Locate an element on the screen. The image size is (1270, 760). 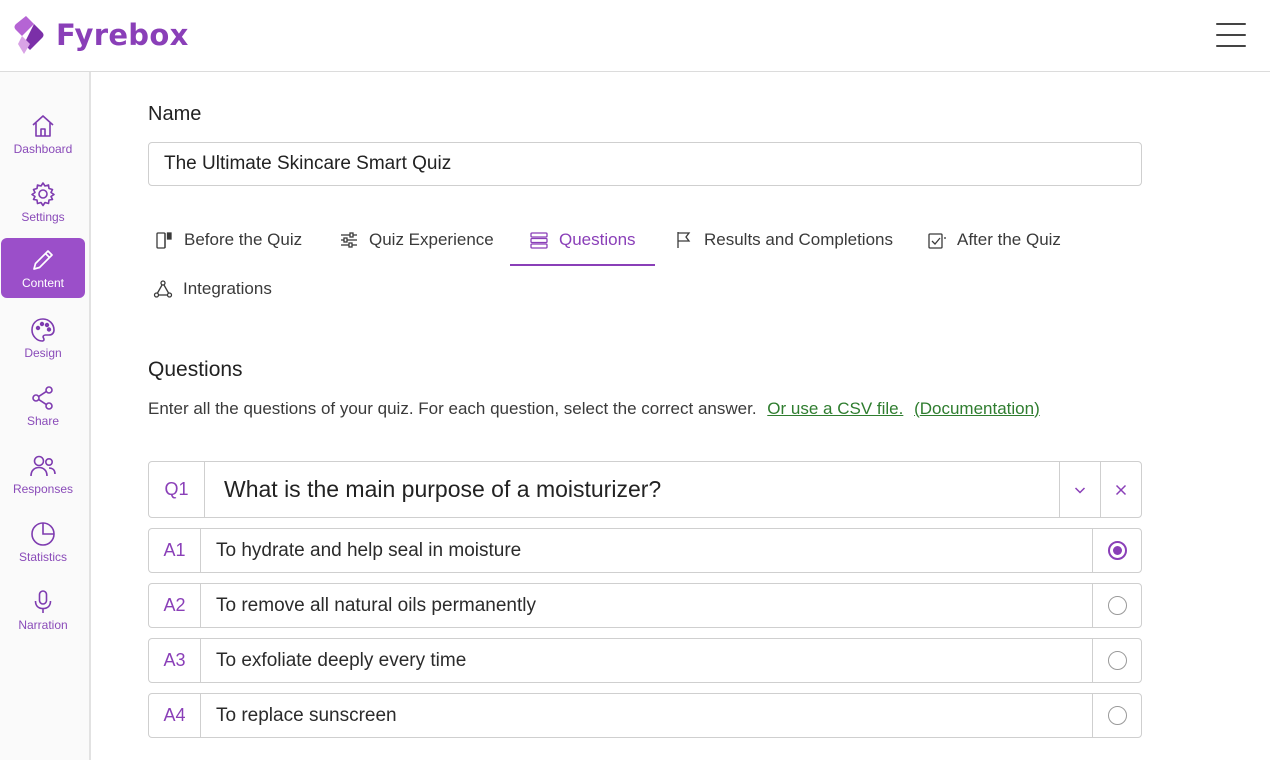
quiz-name-input is located at coordinates (645, 164).